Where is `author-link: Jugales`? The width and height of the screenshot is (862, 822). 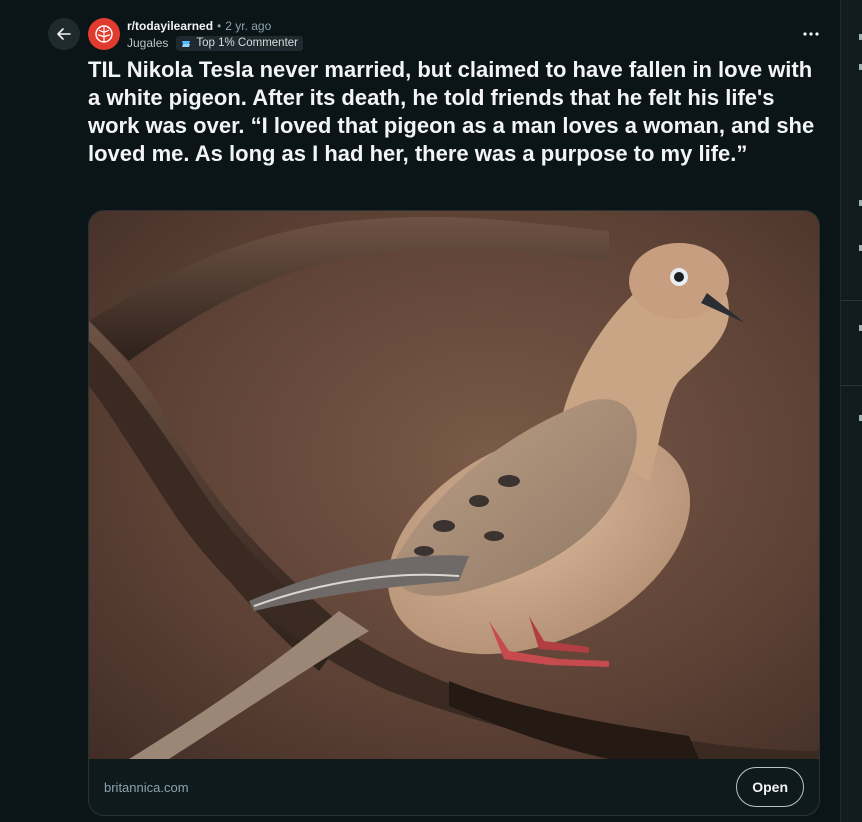
author-link: Jugales is located at coordinates (147, 43).